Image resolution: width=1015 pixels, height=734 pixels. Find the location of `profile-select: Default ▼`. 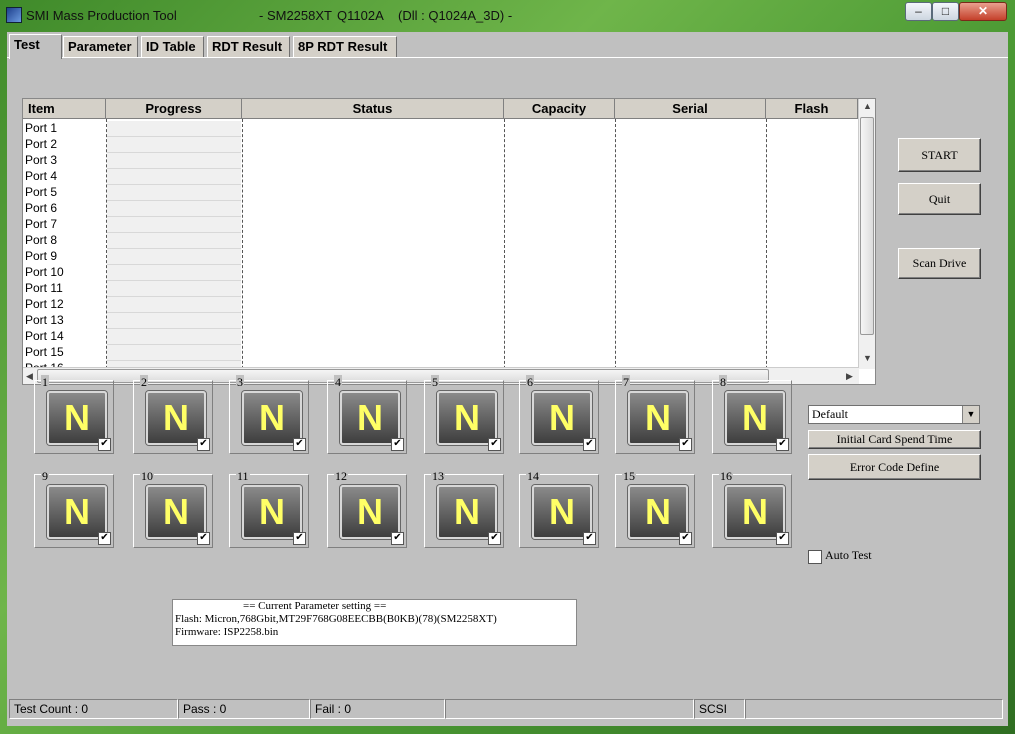

profile-select: Default ▼ is located at coordinates (894, 414).